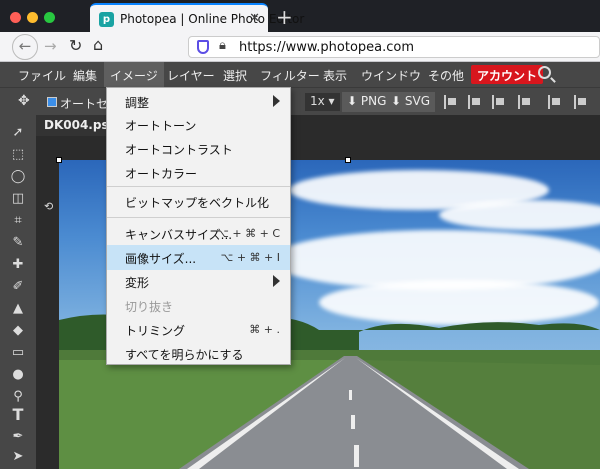 The height and width of the screenshot is (469, 600). Describe the element at coordinates (198, 124) in the screenshot. I see `menu-item-auto-tone: オートトーン` at that location.